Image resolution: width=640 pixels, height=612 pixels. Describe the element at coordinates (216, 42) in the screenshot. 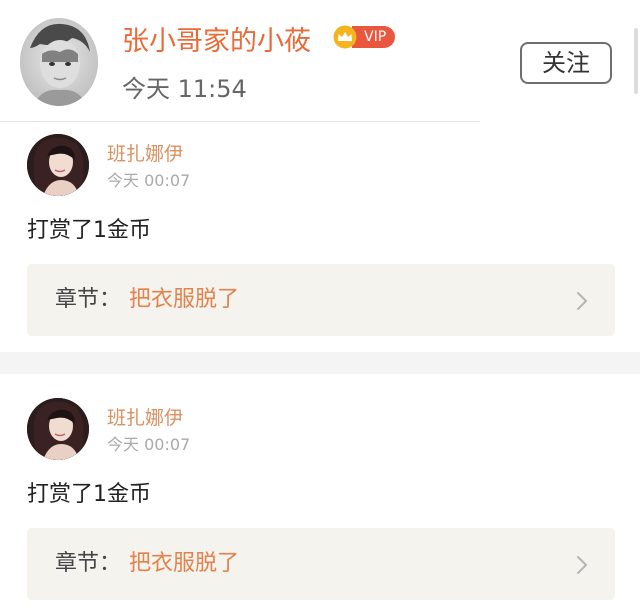

I see `author-name: 张小哥家的小莜` at that location.